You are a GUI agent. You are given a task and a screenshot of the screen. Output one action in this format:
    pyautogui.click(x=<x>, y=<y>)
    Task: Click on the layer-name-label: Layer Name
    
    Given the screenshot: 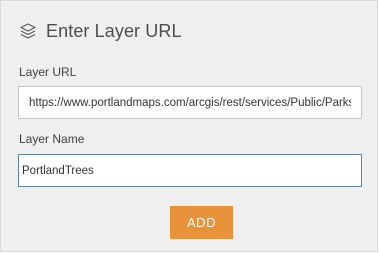 What is the action you would take?
    pyautogui.click(x=52, y=139)
    